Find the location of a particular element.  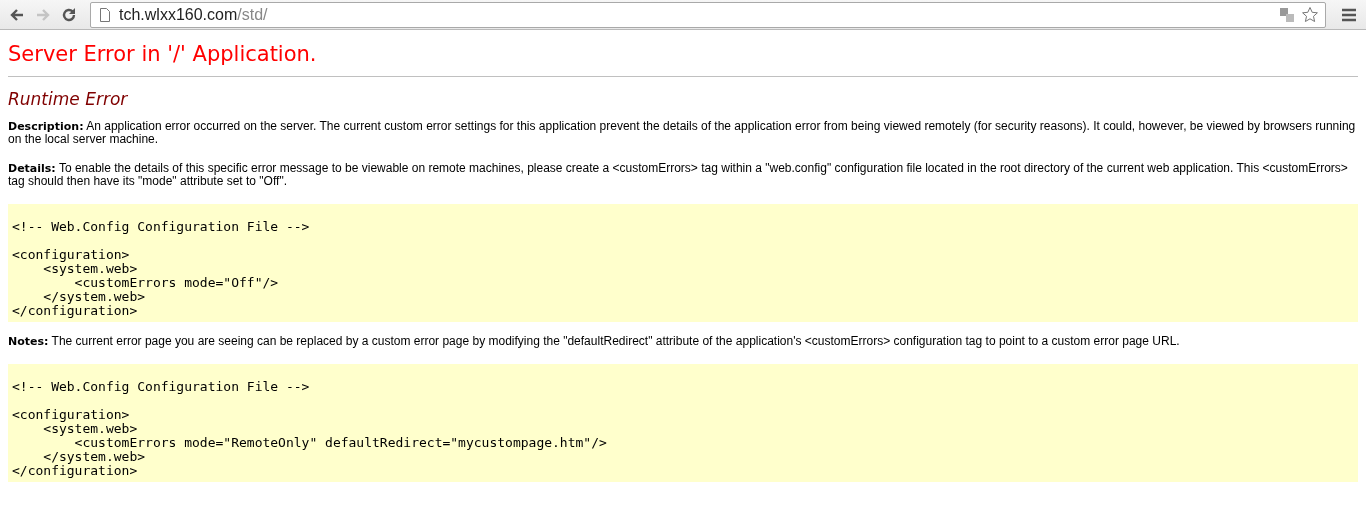

error-heading: Runtime Error is located at coordinates (68, 99).